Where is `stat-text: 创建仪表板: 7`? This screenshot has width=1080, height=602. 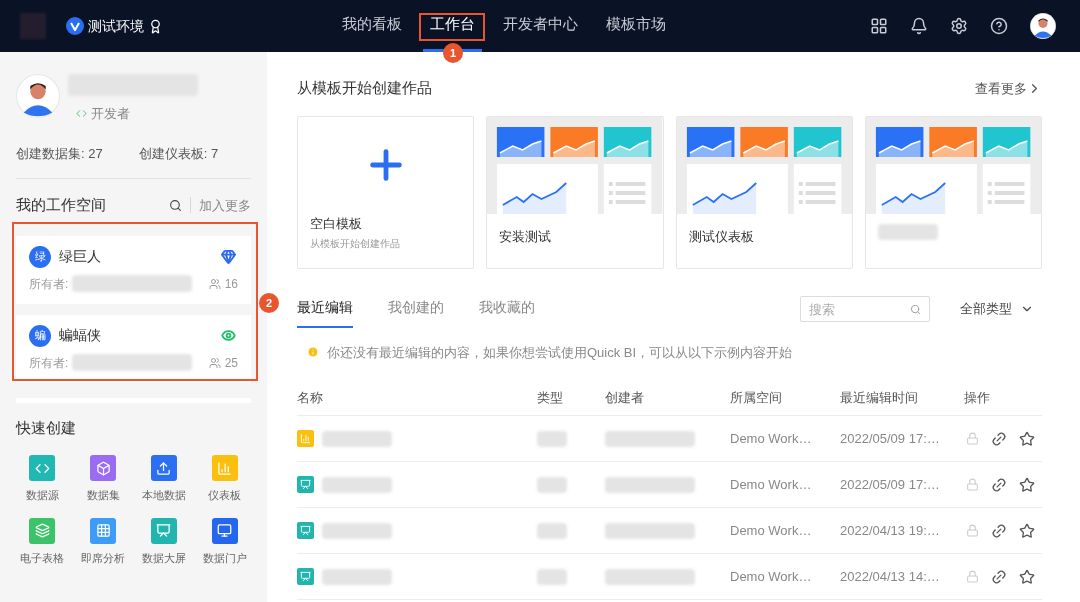 stat-text: 创建仪表板: 7 is located at coordinates (178, 153).